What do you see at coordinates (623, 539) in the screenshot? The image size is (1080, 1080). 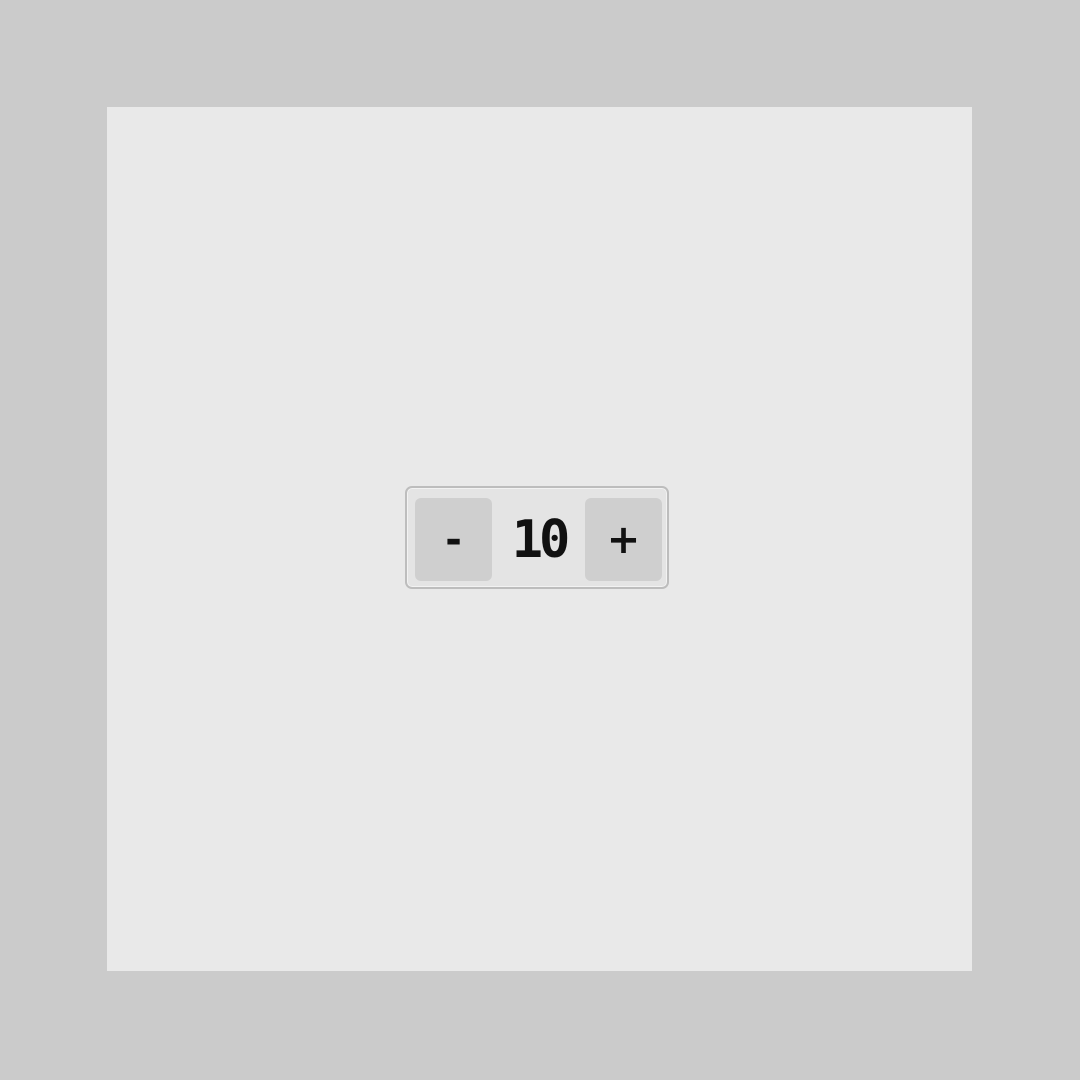 I see `increment-button: +` at bounding box center [623, 539].